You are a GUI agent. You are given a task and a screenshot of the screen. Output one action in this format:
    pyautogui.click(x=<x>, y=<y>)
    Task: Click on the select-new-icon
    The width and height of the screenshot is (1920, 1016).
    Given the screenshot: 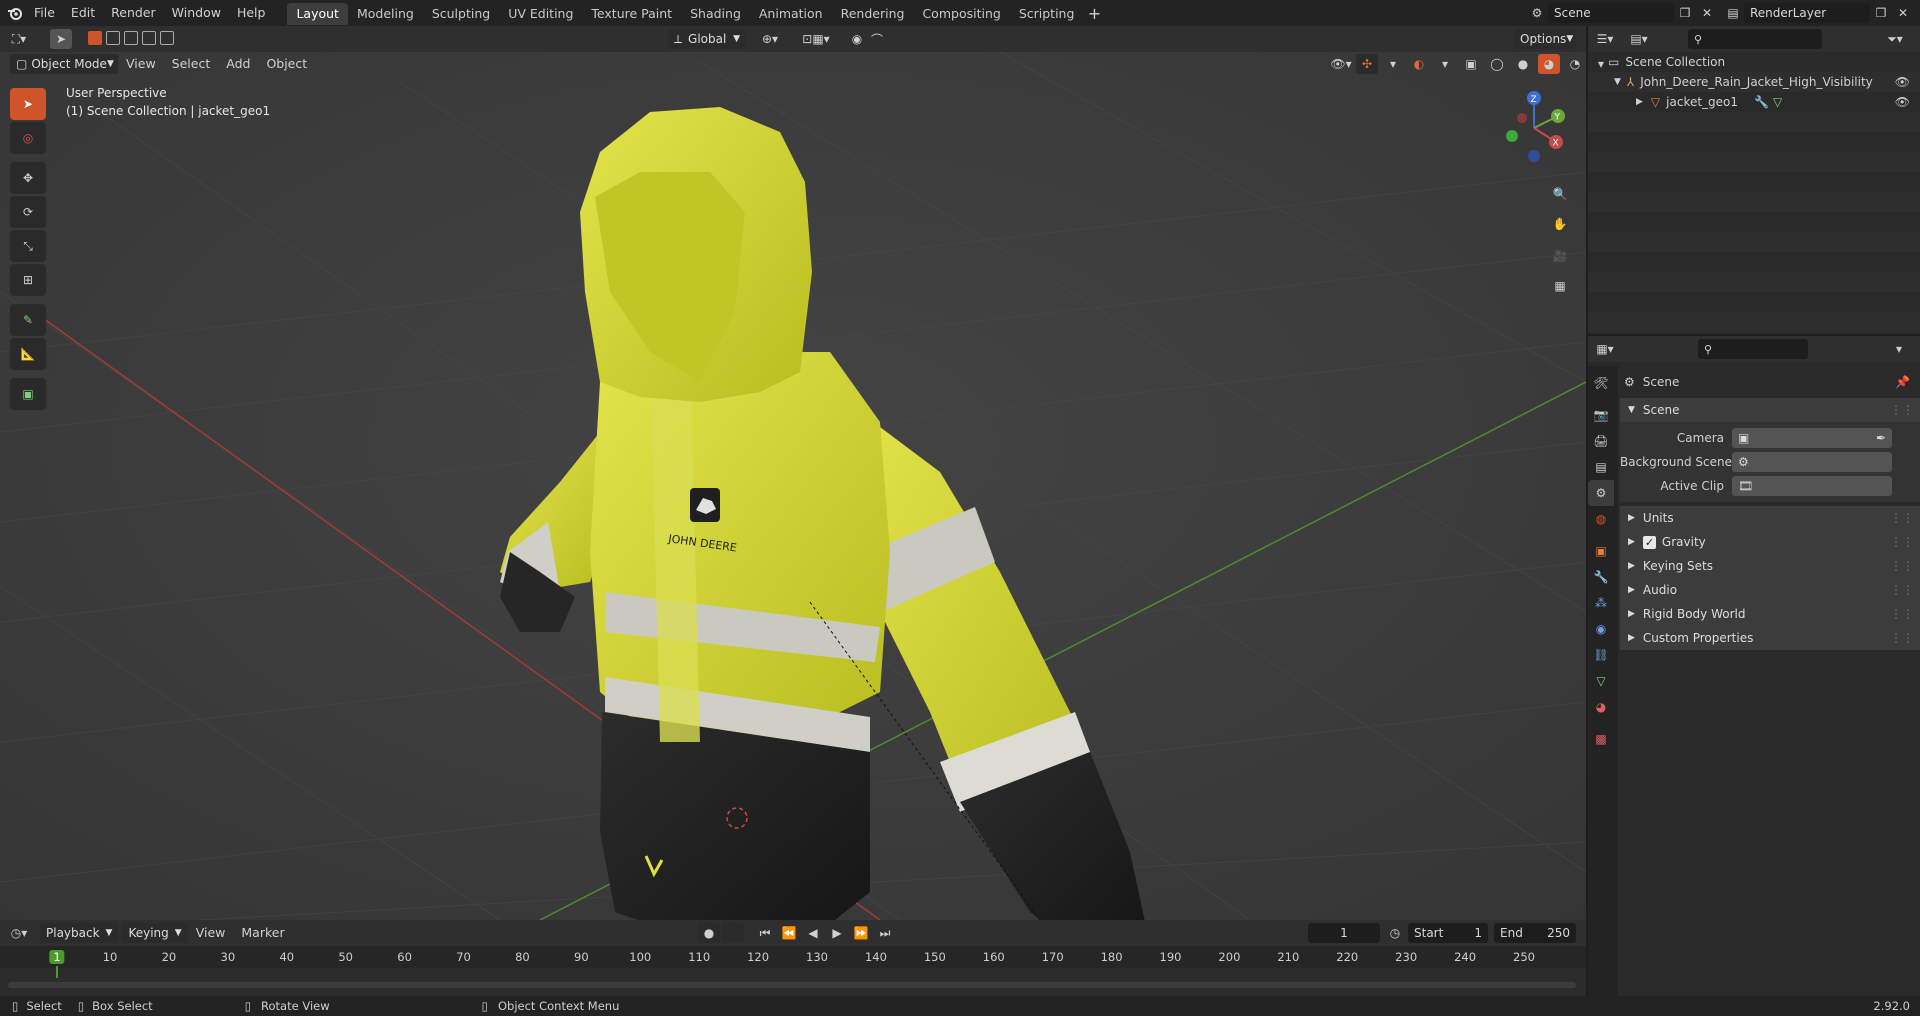 What is the action you would take?
    pyautogui.click(x=95, y=38)
    